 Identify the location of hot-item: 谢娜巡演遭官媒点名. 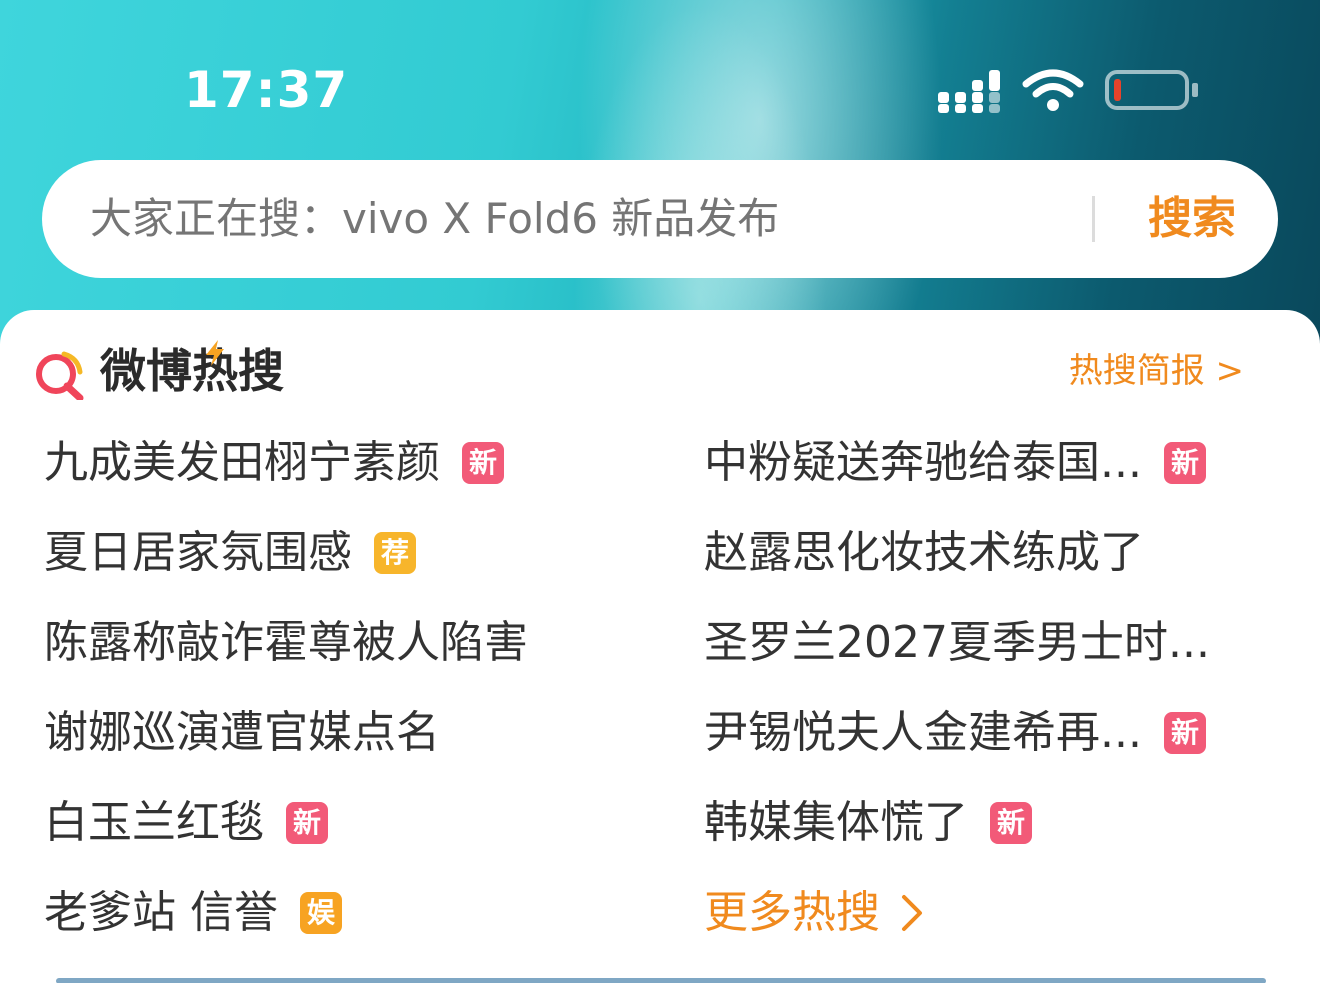
(242, 733).